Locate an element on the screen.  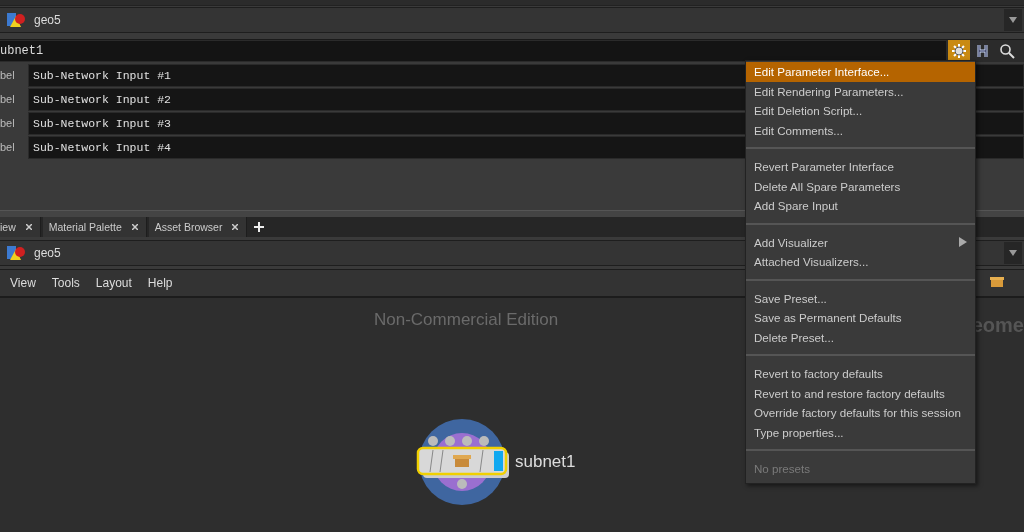
menu-item: Save as Permanent Defaults is located at coordinates (860, 318).